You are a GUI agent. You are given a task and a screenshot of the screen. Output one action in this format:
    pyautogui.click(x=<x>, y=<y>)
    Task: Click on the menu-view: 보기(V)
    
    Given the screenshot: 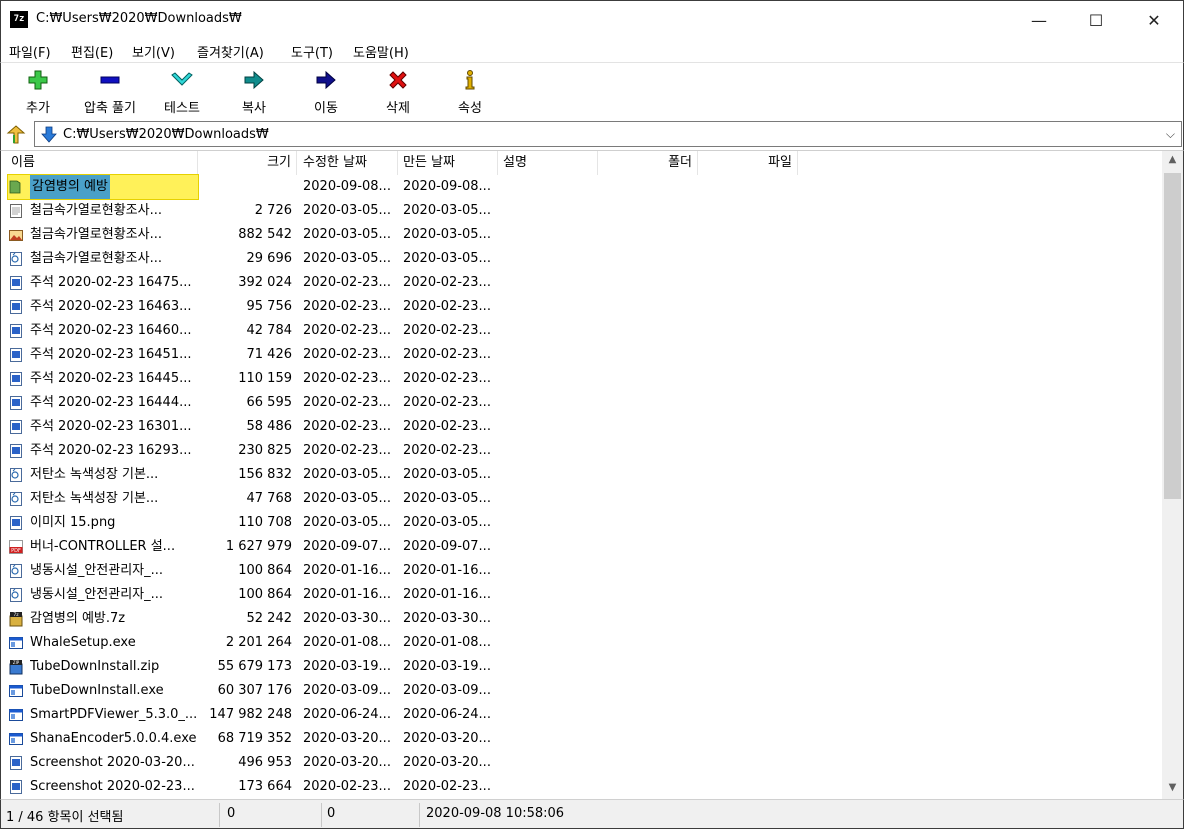 What is the action you would take?
    pyautogui.click(x=153, y=51)
    